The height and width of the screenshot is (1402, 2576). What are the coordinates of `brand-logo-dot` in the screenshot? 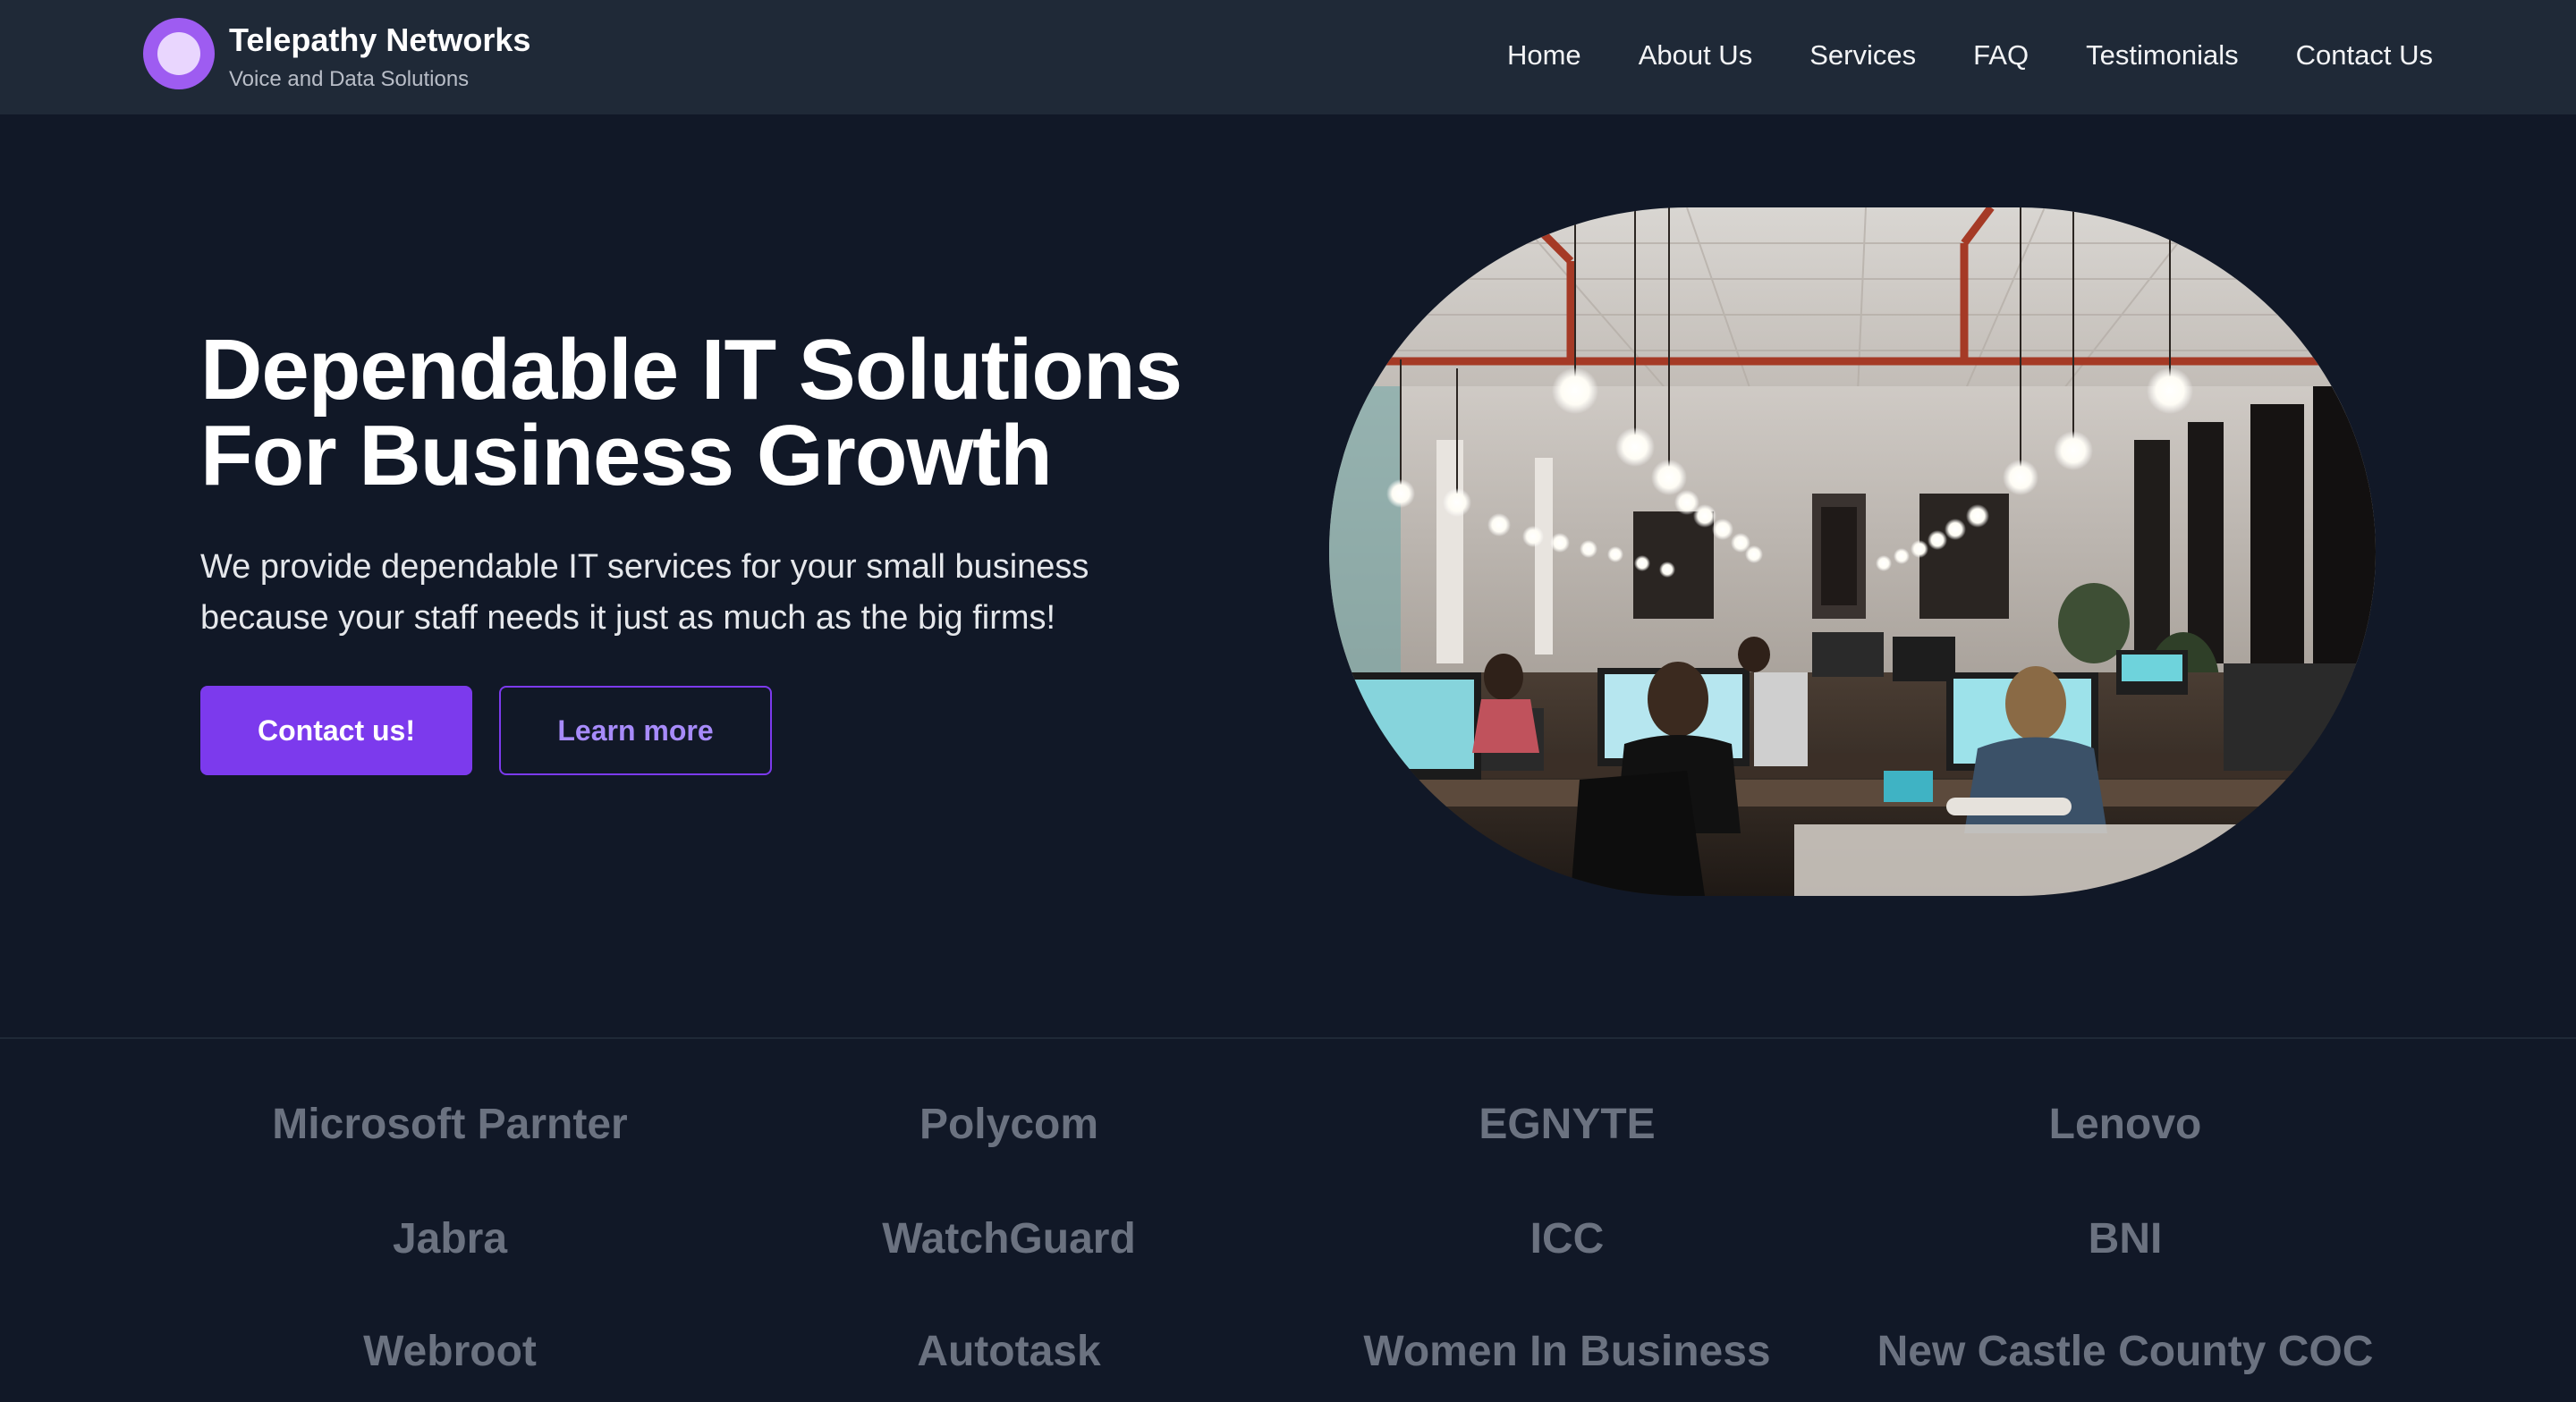 It's located at (178, 54).